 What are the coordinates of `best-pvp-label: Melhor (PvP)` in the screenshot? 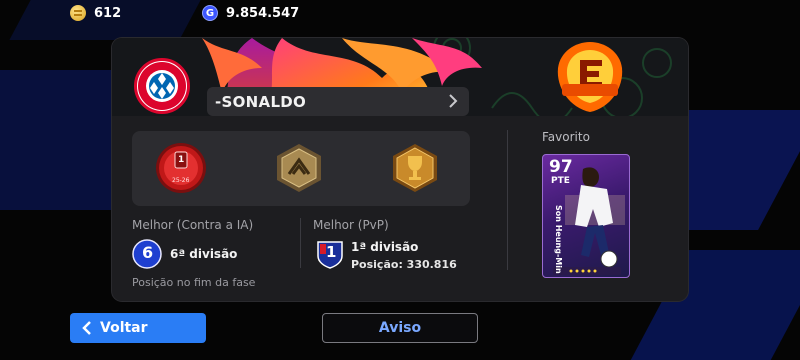 It's located at (351, 225).